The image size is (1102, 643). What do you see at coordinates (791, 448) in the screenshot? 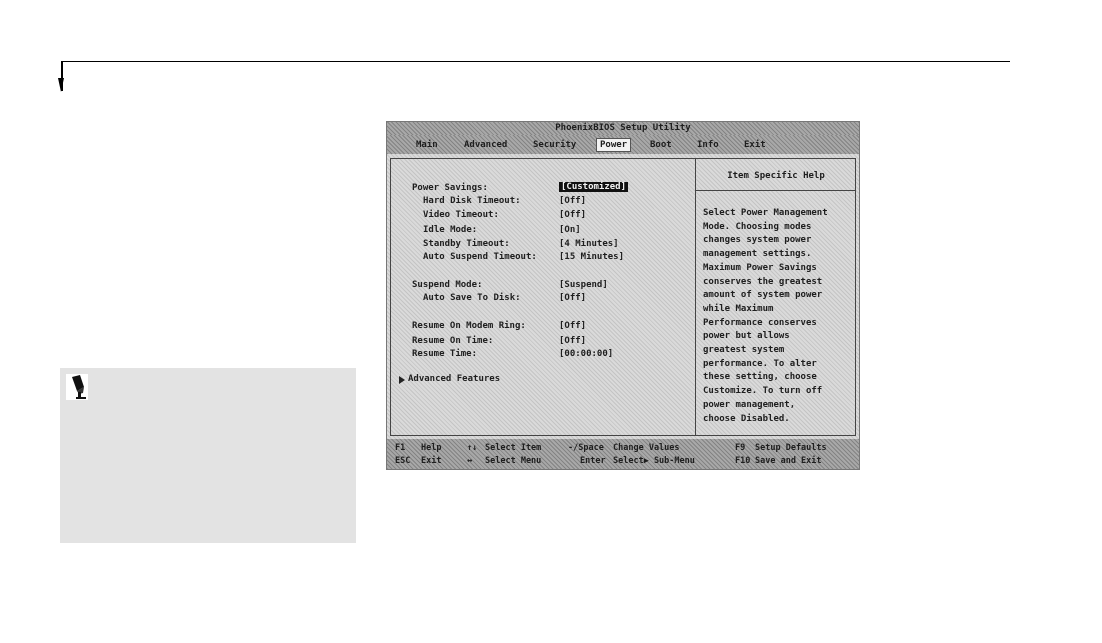
I see `footer-desc-setup-defaults: Setup Defaults` at bounding box center [791, 448].